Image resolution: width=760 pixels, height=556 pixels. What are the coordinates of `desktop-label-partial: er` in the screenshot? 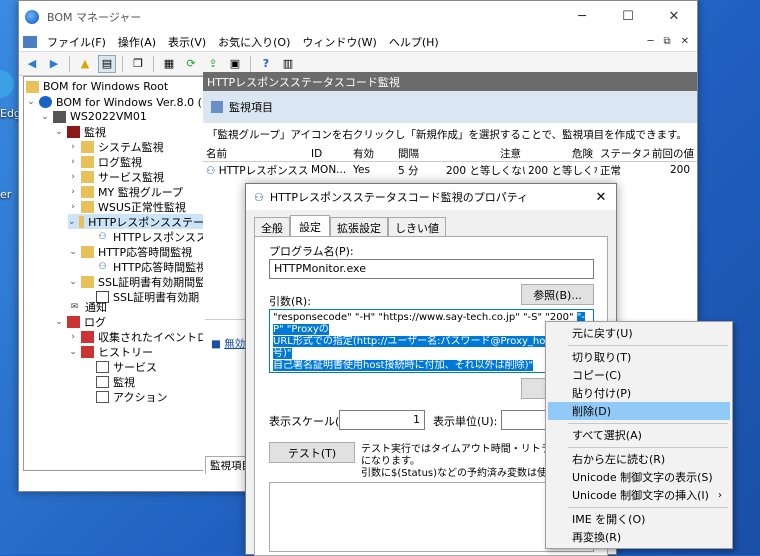 It's located at (5, 194).